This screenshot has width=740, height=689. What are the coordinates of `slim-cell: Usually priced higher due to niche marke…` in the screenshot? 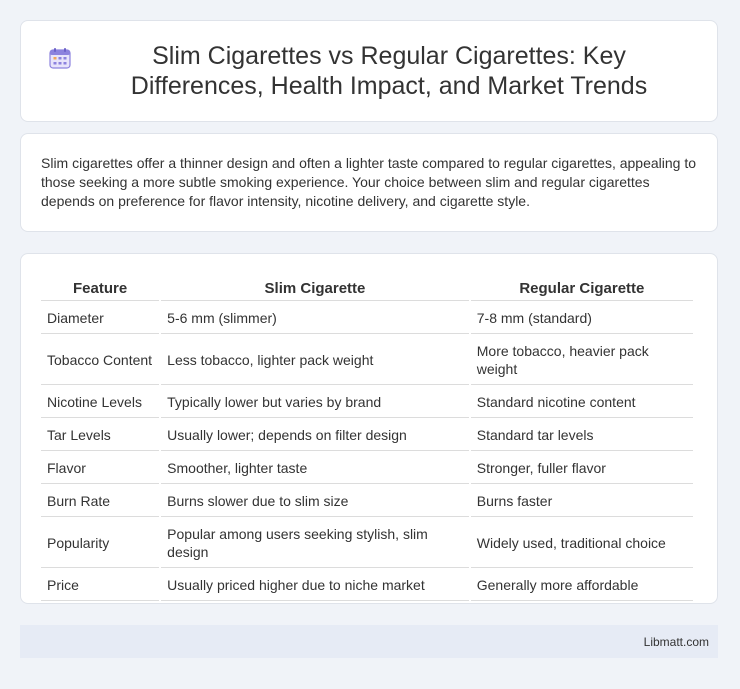 It's located at (315, 585).